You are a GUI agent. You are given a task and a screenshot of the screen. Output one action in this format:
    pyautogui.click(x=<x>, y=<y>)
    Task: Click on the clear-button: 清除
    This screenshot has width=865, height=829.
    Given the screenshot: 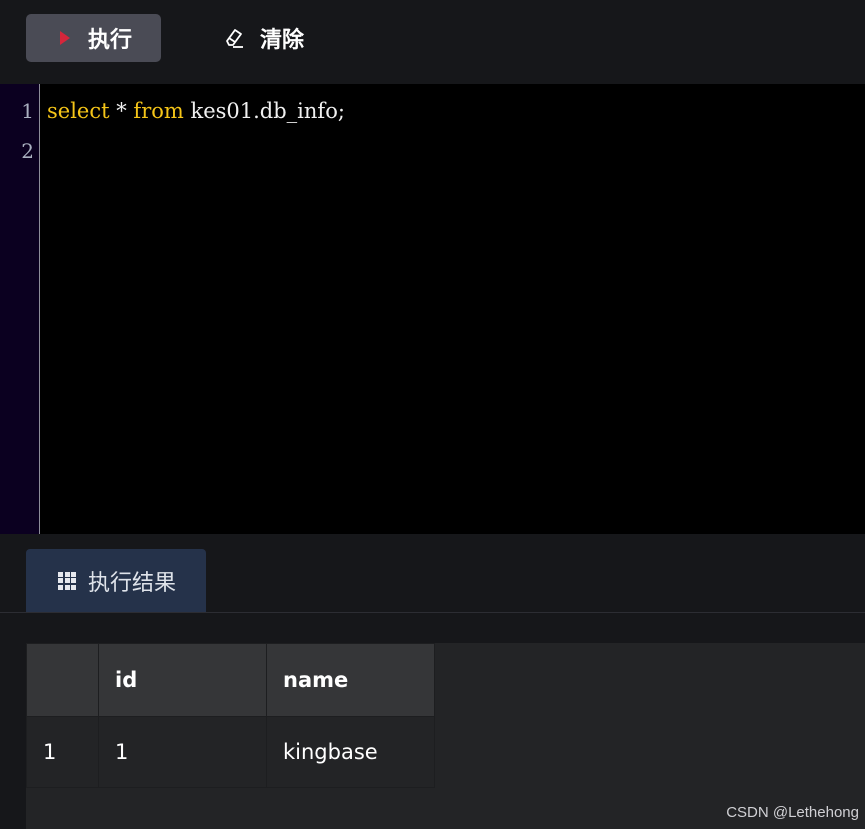 What is the action you would take?
    pyautogui.click(x=267, y=38)
    